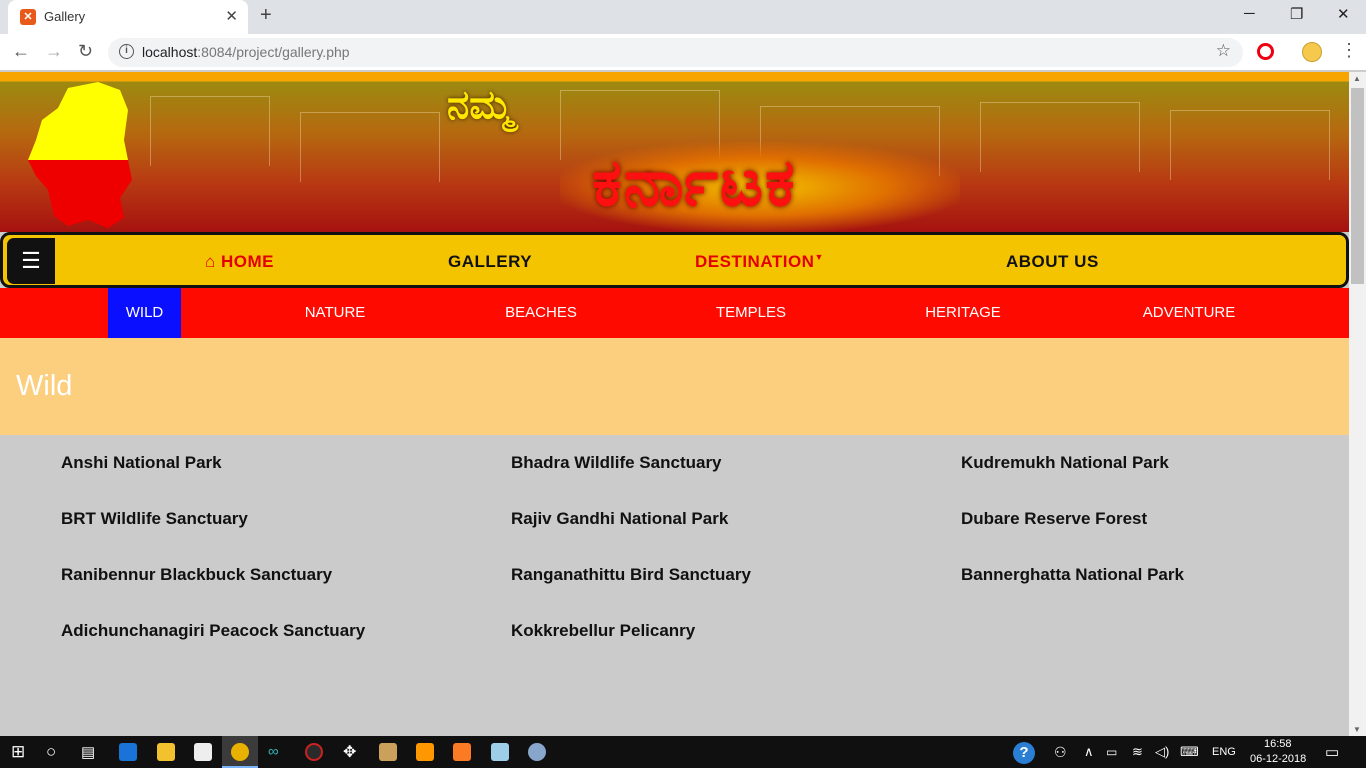 The image size is (1366, 768). Describe the element at coordinates (314, 752) in the screenshot. I see `recorder-icon` at that location.